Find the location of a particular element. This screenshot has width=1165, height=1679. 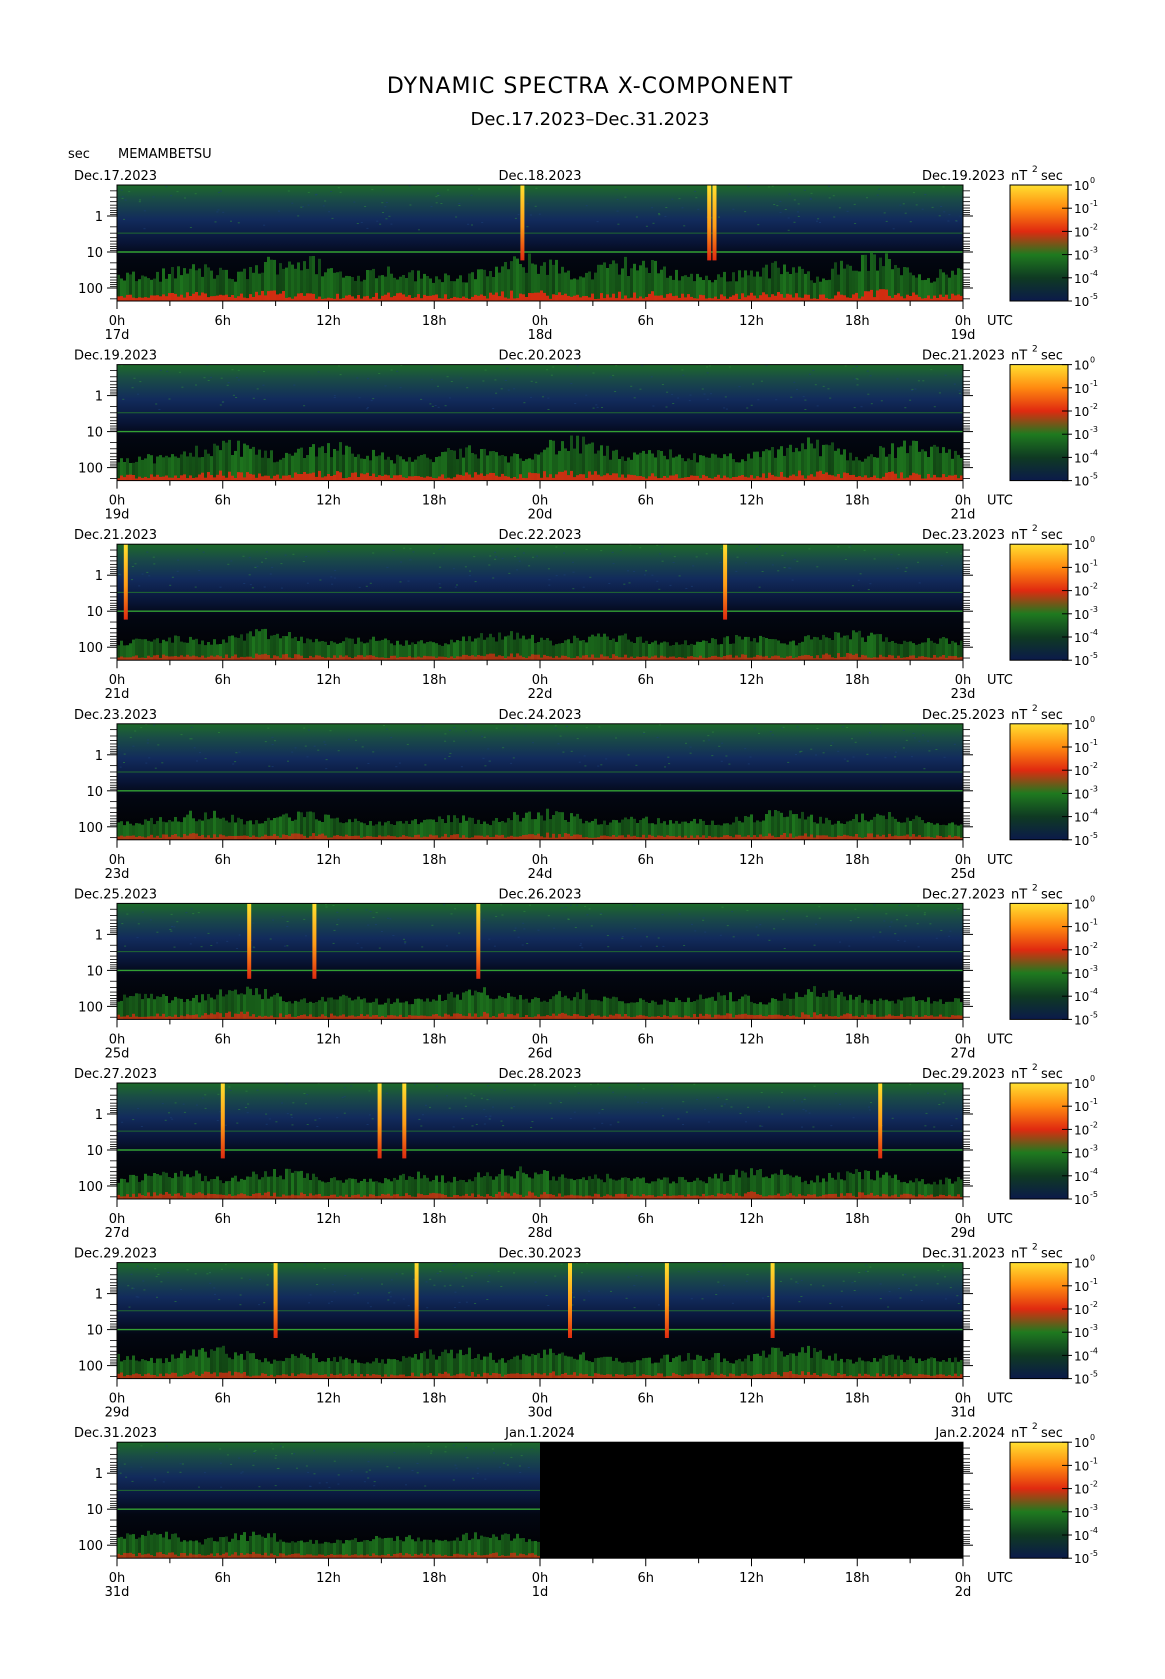

day-label: 25d is located at coordinates (963, 874).